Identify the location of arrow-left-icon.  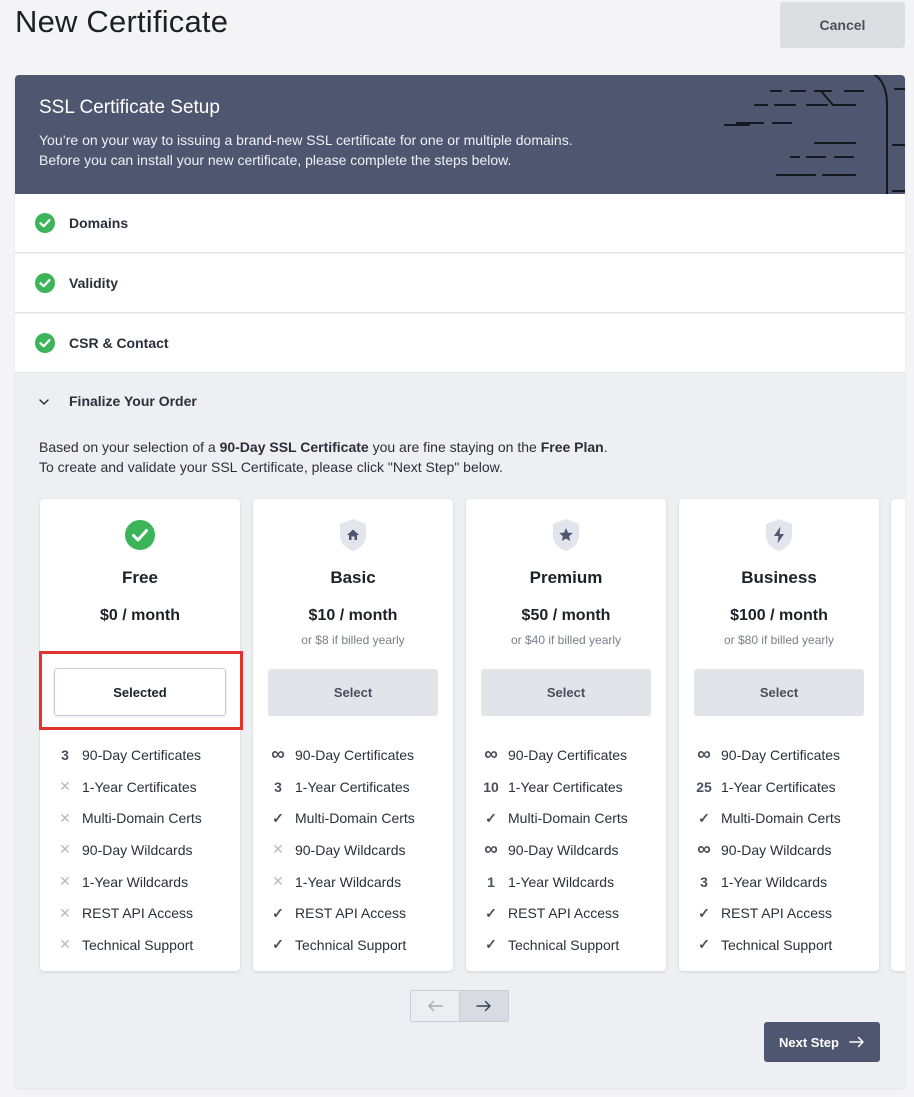
(435, 1006).